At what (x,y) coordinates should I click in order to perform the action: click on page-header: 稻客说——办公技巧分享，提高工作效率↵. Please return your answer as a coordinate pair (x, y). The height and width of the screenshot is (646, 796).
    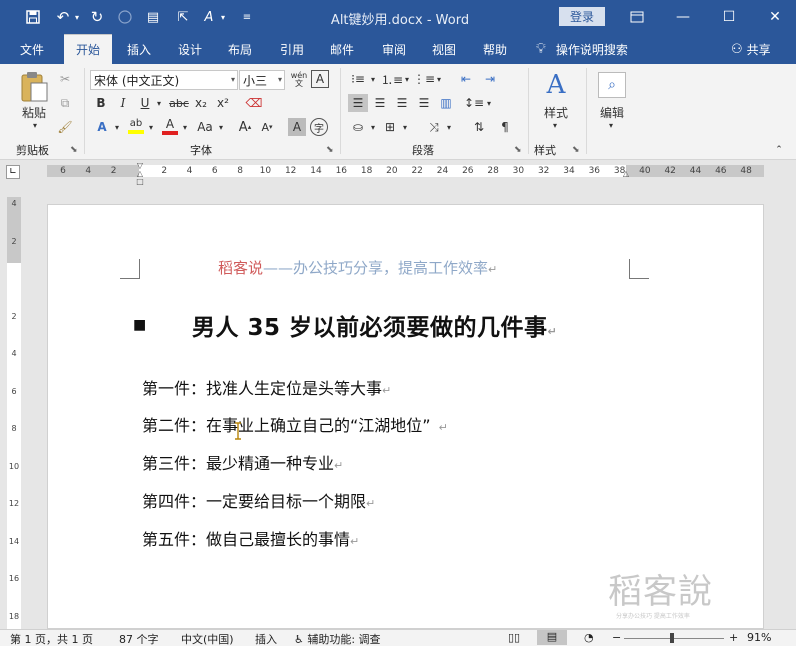
    Looking at the image, I should click on (357, 267).